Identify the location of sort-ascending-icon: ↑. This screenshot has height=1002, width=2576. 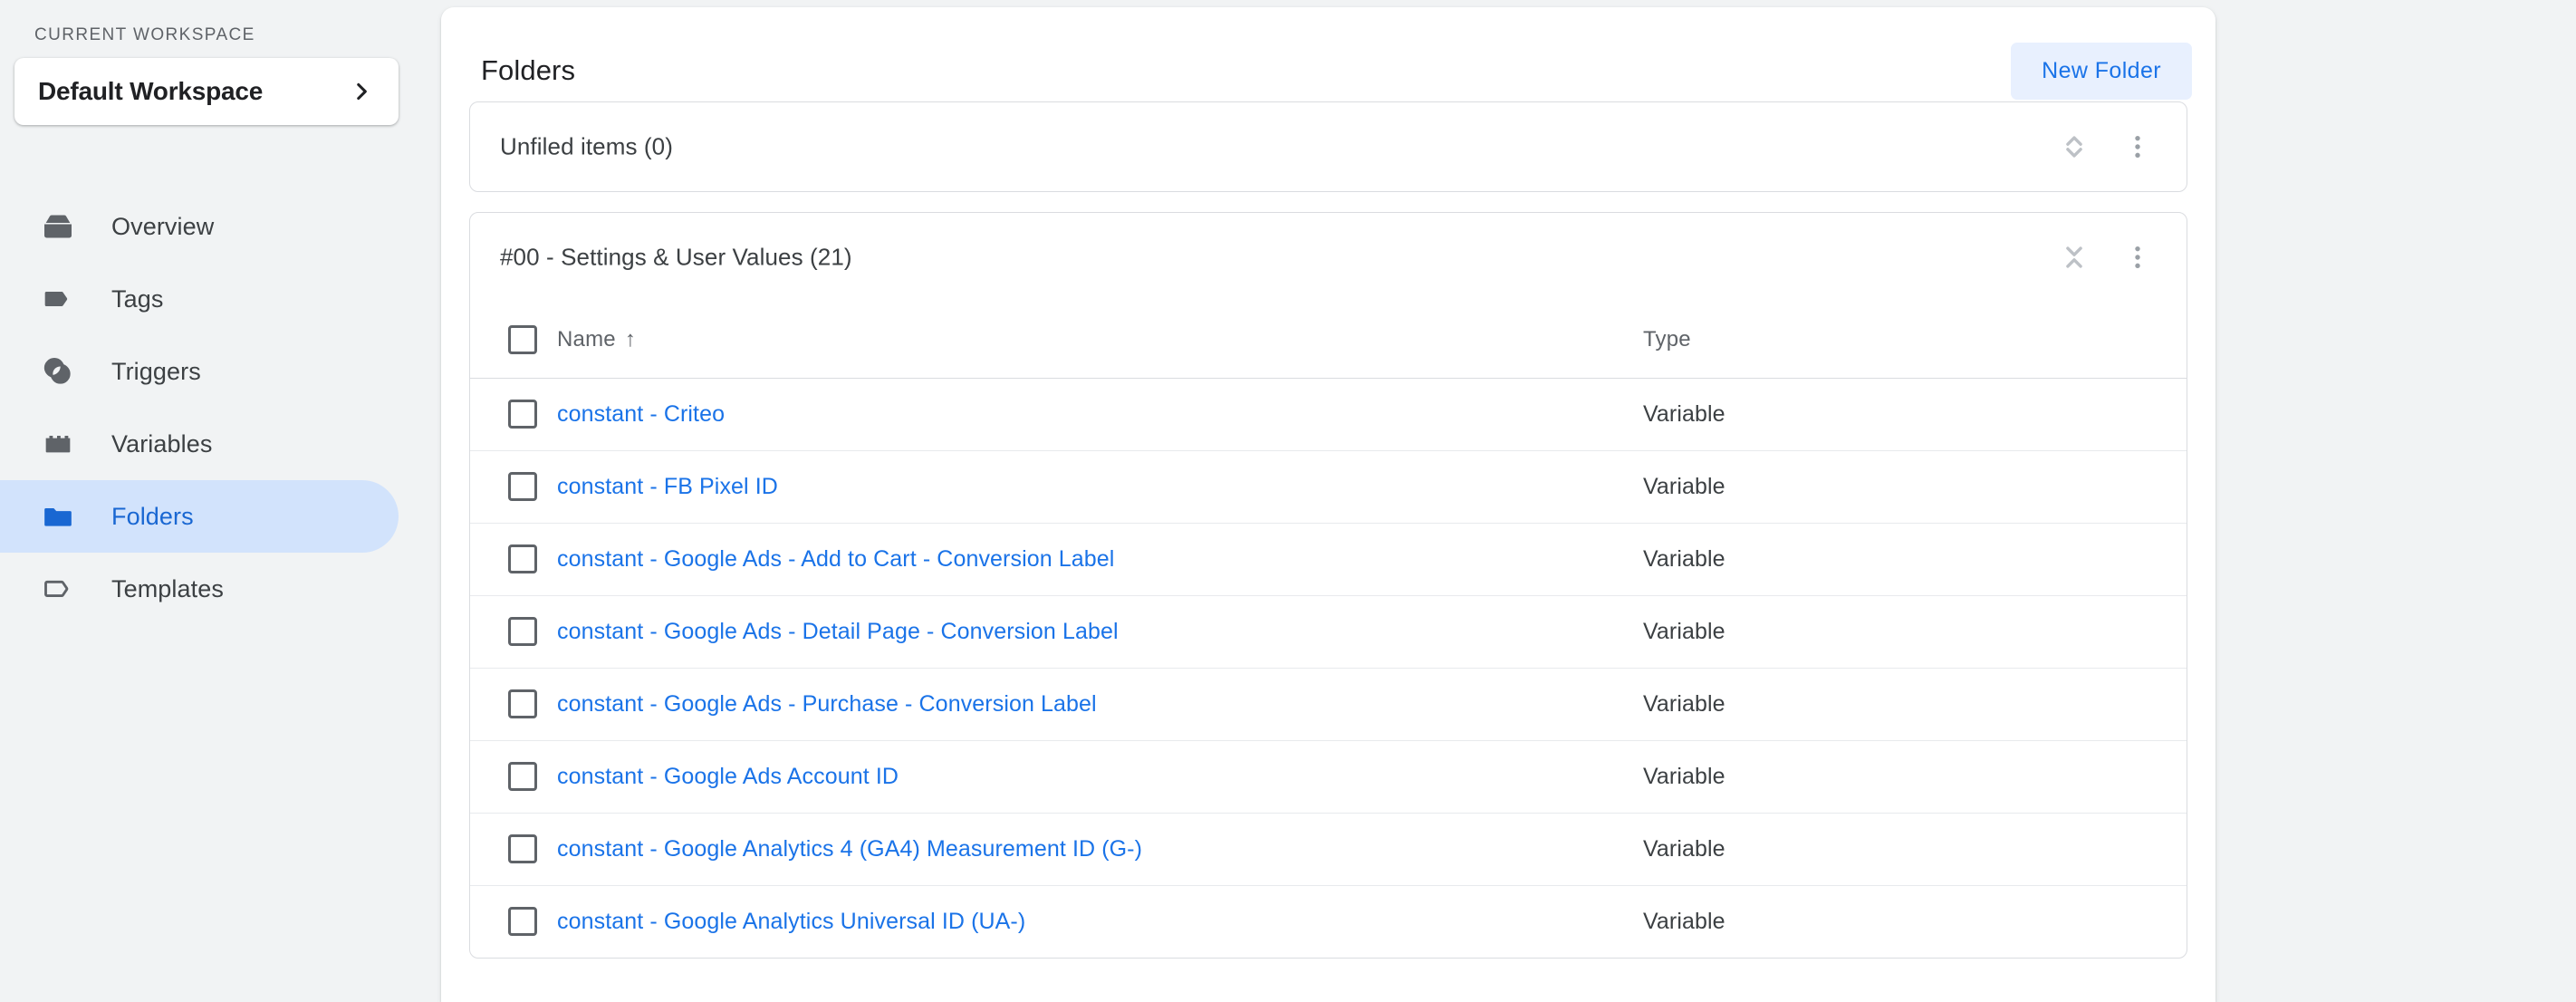
(630, 339).